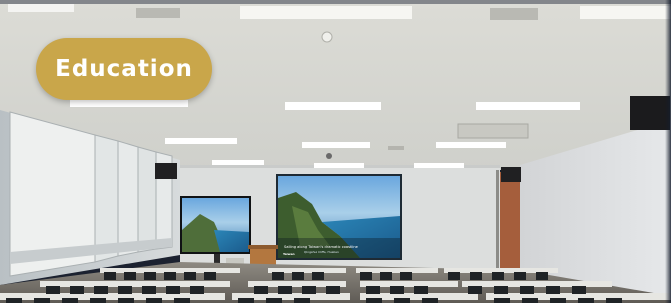 Image resolution: width=671 pixels, height=303 pixels. Describe the element at coordinates (668, 151) in the screenshot. I see `card-edge-shadow` at that location.